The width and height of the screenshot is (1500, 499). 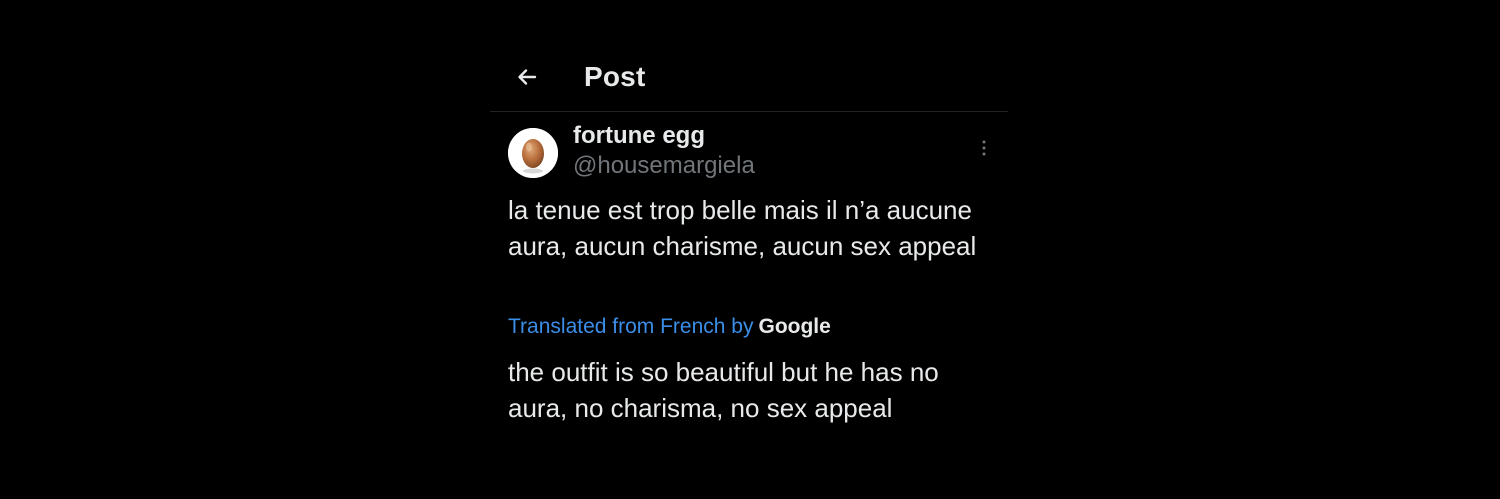 What do you see at coordinates (749, 80) in the screenshot?
I see `post-header: Post` at bounding box center [749, 80].